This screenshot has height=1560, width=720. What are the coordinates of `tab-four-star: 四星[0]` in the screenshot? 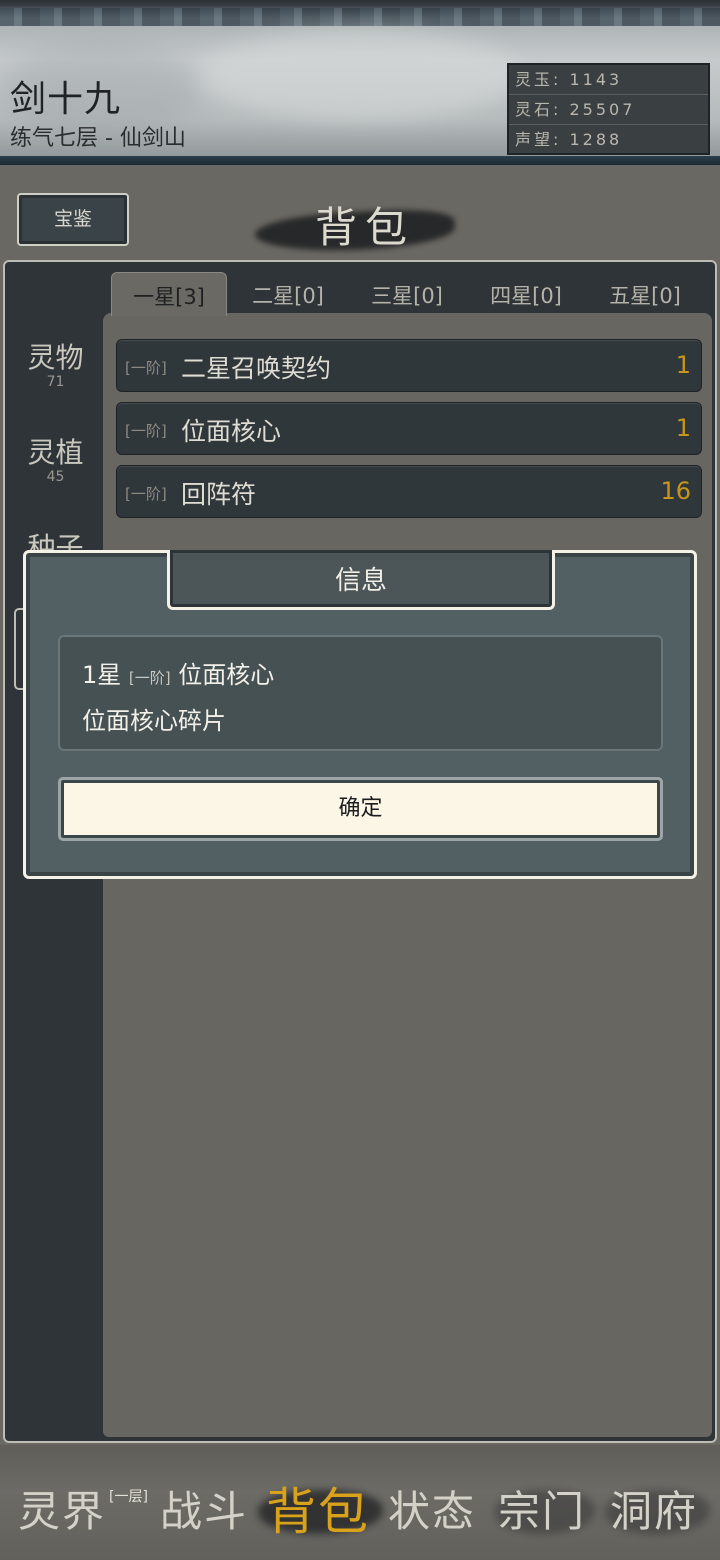 It's located at (526, 293).